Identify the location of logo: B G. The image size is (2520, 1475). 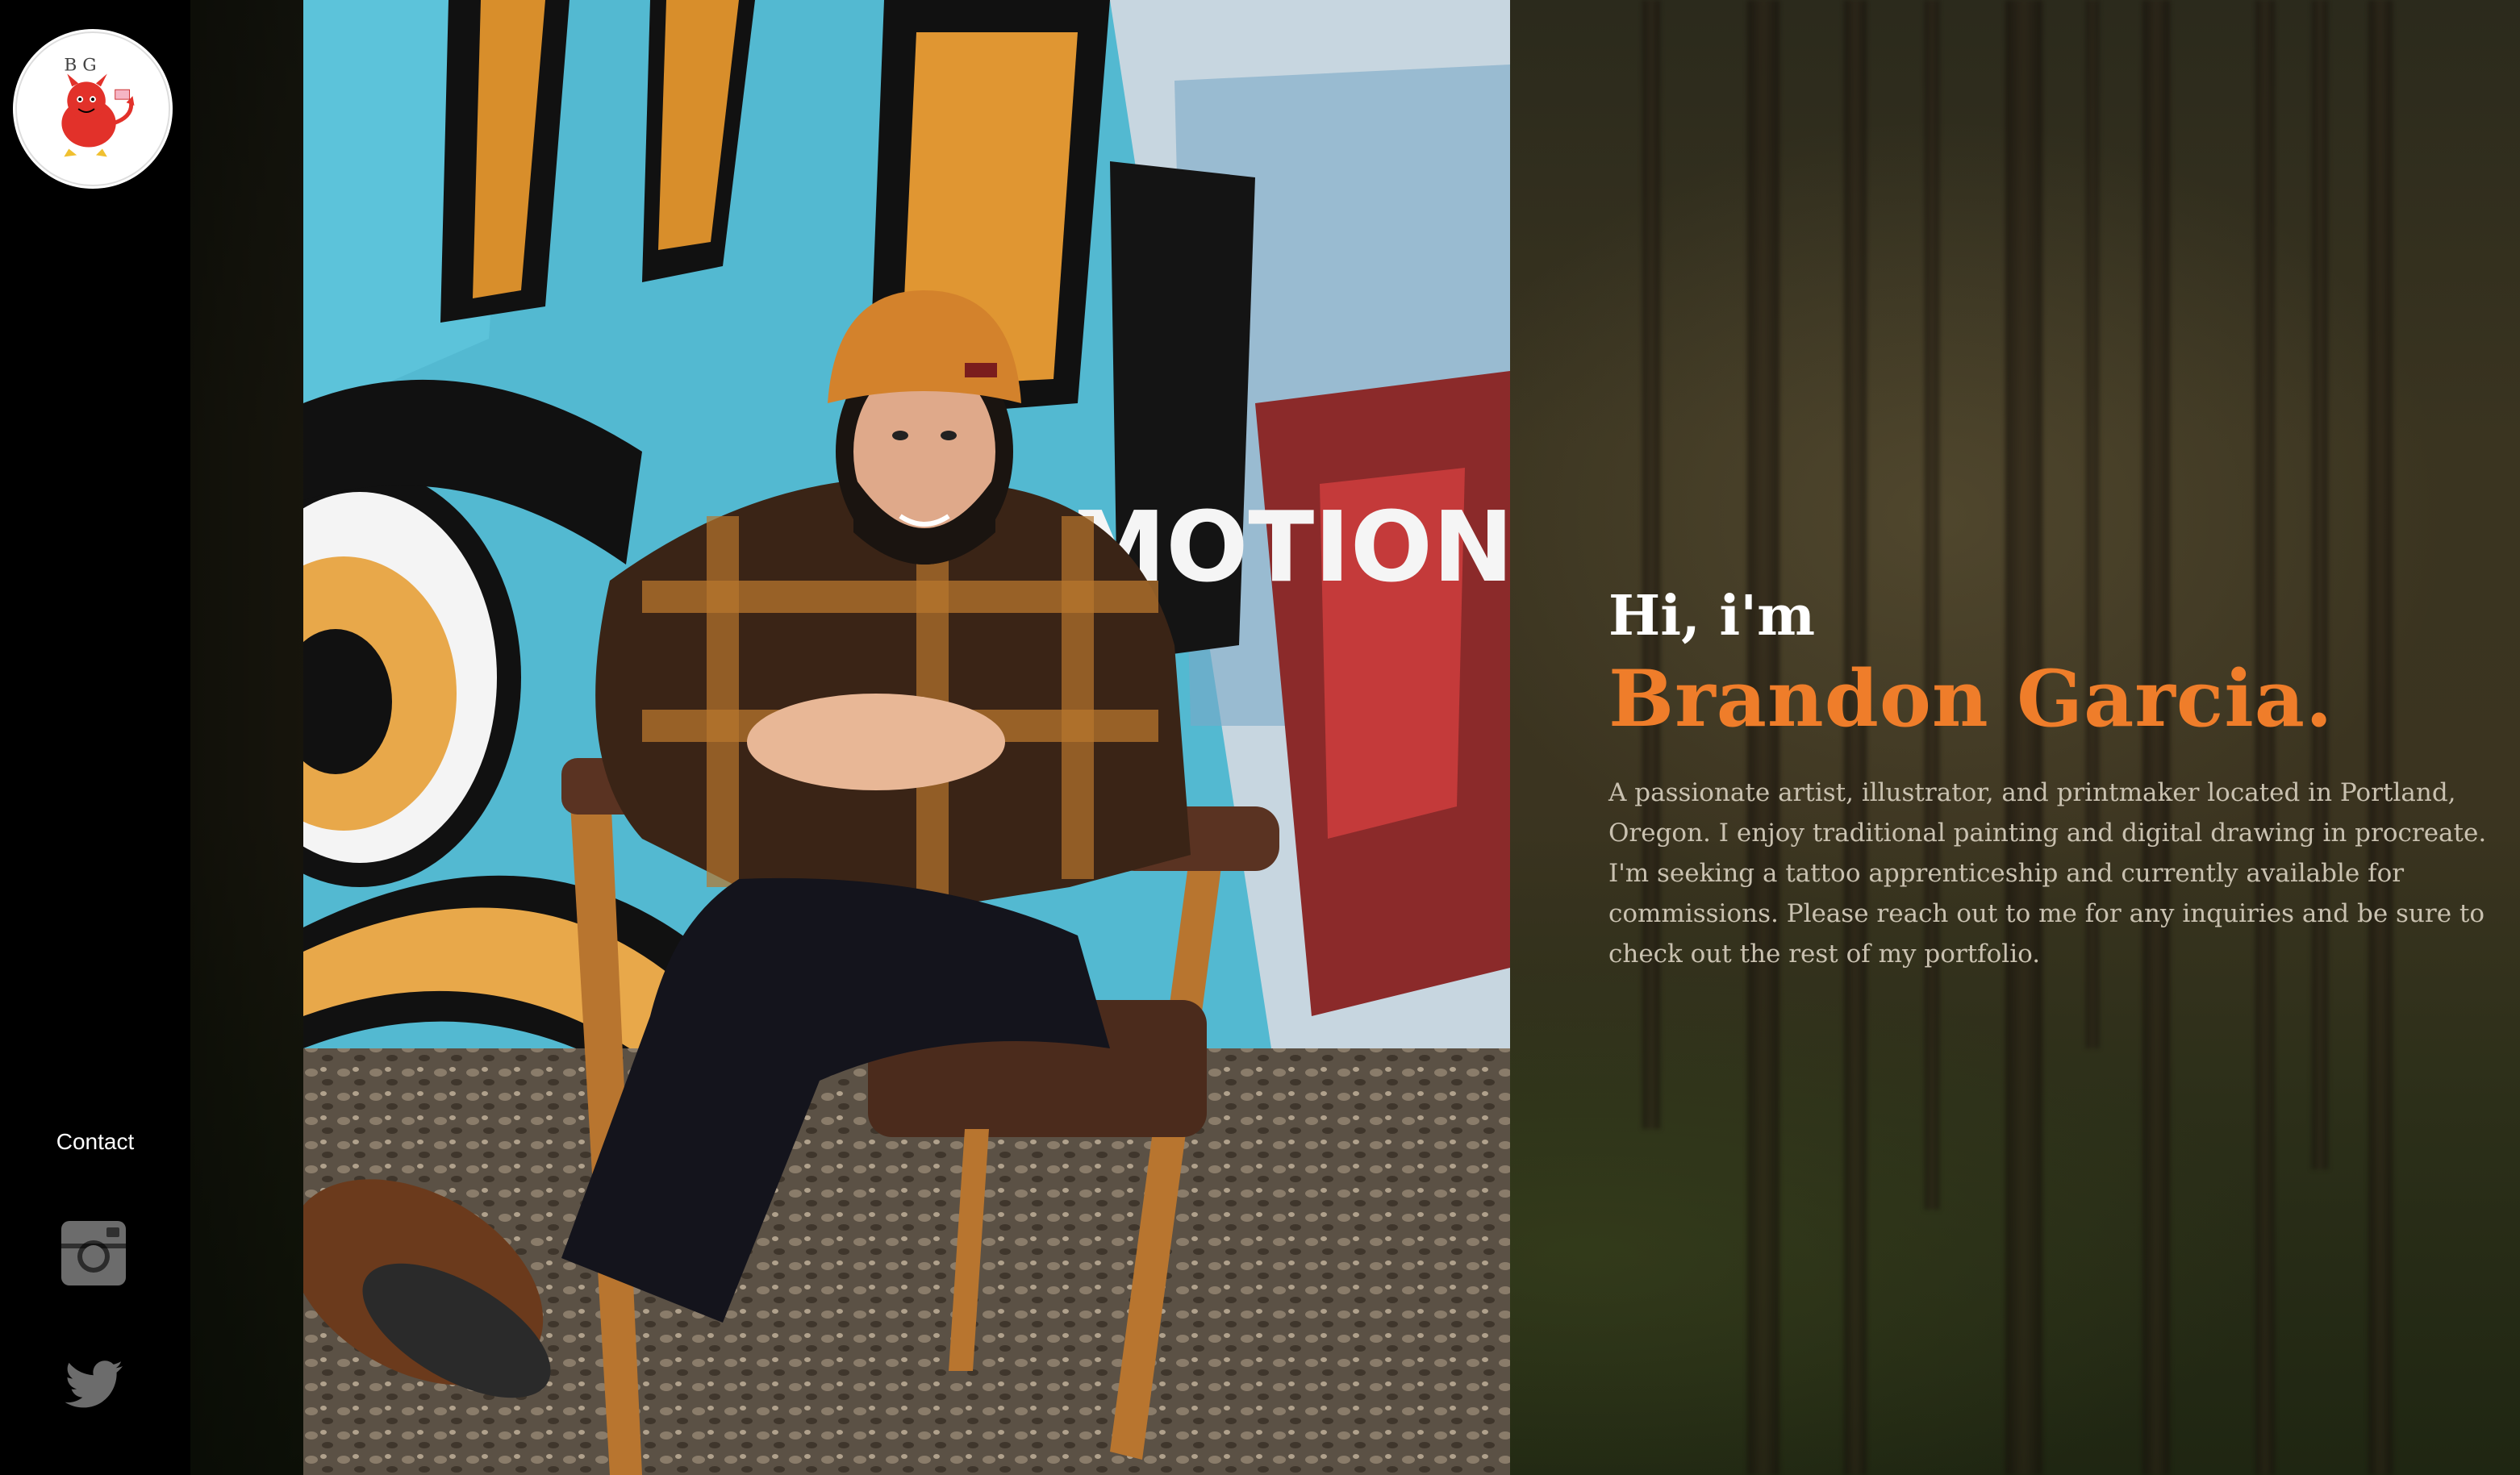
(93, 109).